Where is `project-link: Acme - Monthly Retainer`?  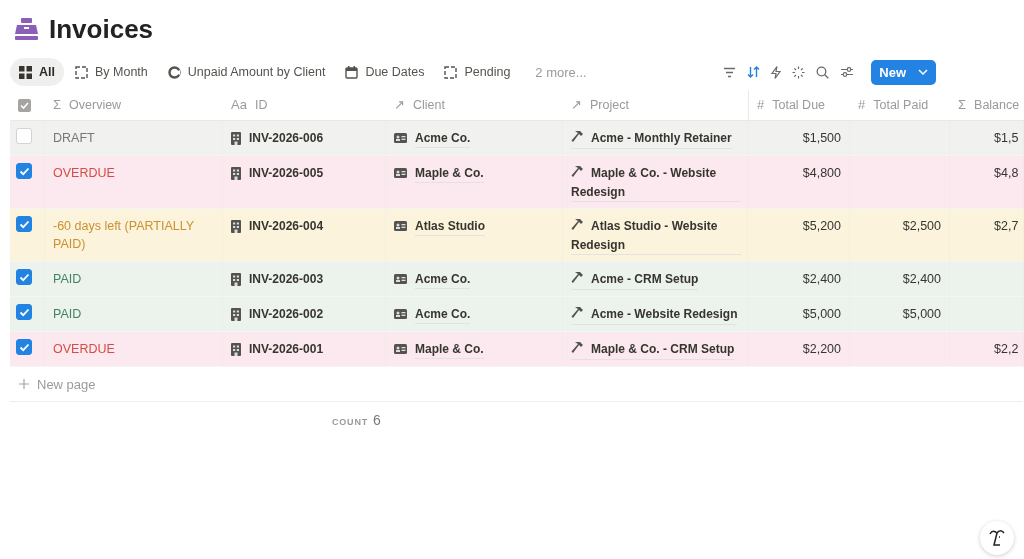 project-link: Acme - Monthly Retainer is located at coordinates (651, 139).